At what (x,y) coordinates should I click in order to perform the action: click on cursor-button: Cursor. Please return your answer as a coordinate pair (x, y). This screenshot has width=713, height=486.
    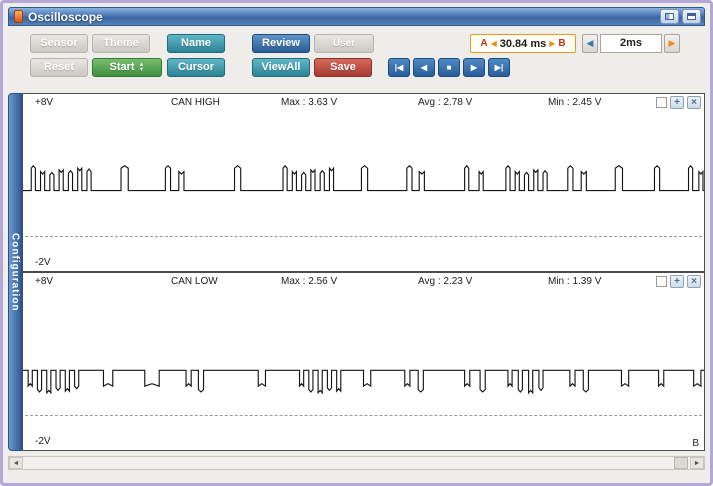
    Looking at the image, I should click on (196, 67).